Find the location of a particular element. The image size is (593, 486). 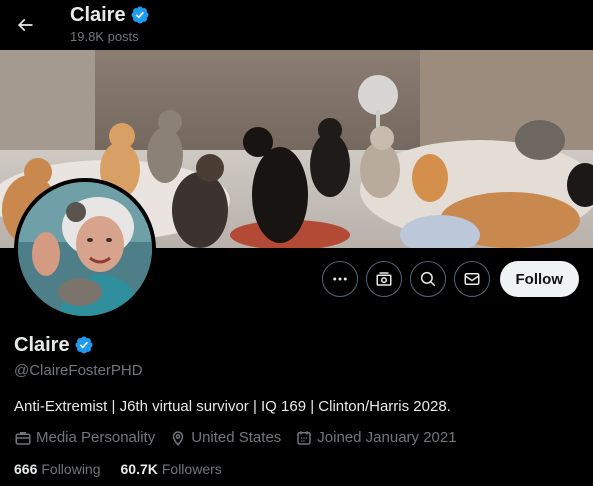

location-pin-icon is located at coordinates (178, 438).